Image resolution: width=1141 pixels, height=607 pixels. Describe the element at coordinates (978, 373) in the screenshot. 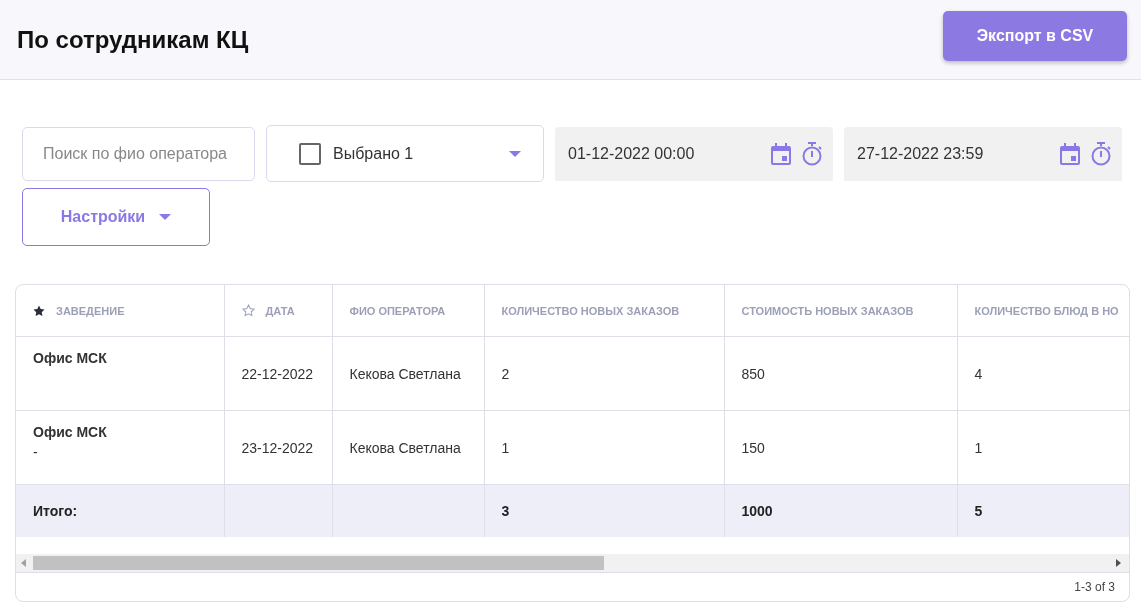

I see `table-cell: 4` at that location.